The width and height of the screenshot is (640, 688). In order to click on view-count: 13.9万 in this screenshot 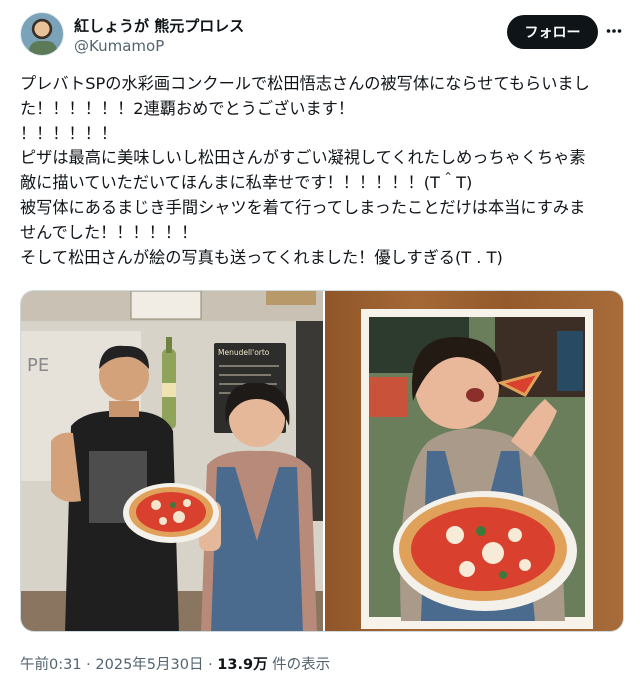, I will do `click(242, 665)`.